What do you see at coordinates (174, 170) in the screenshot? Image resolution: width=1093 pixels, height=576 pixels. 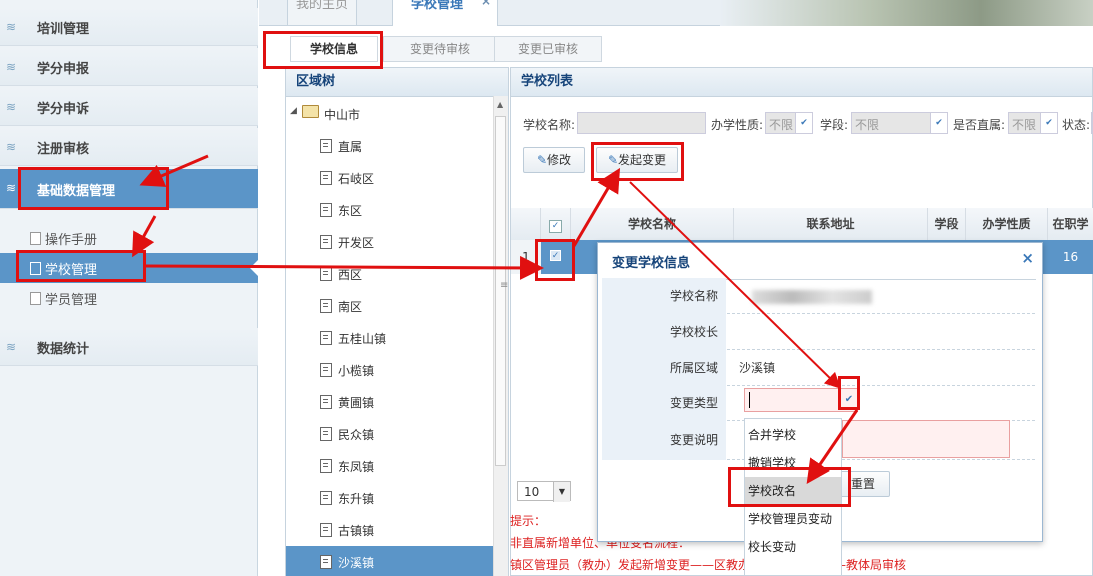 I see `arrow-to-basic-data` at bounding box center [174, 170].